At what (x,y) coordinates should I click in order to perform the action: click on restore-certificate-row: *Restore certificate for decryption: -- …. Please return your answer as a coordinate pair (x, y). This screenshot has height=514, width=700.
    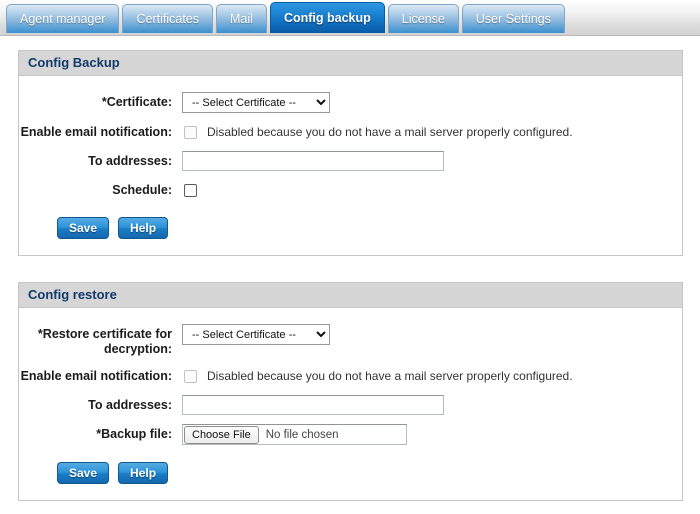
    Looking at the image, I should click on (350, 340).